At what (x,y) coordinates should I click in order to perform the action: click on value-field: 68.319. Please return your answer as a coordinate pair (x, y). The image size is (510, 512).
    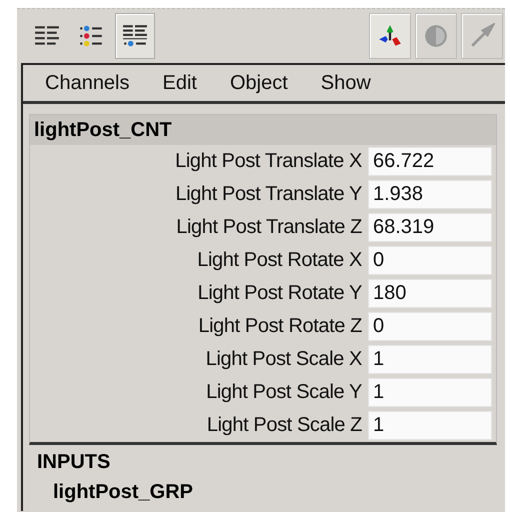
    Looking at the image, I should click on (430, 227).